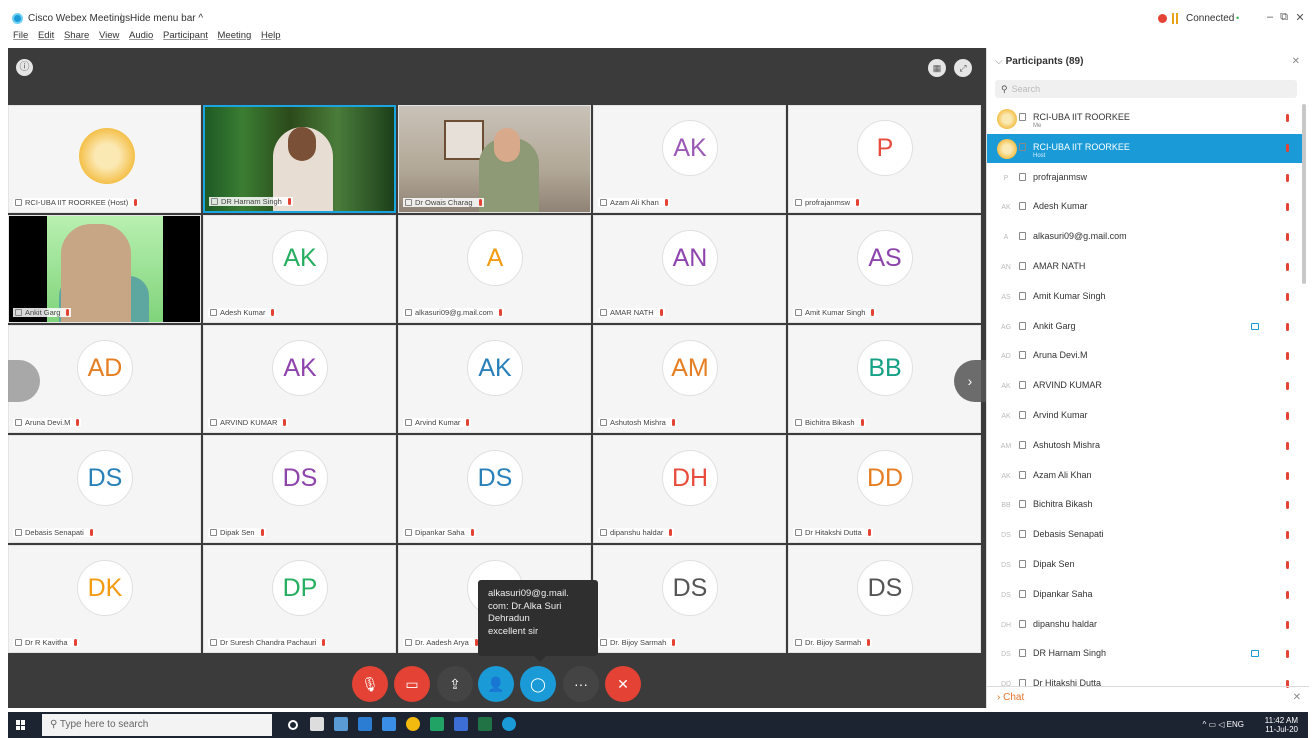 The height and width of the screenshot is (738, 1316). What do you see at coordinates (299, 599) in the screenshot?
I see `participant-tile: DP Dr Suresh Chandra Pachauri` at bounding box center [299, 599].